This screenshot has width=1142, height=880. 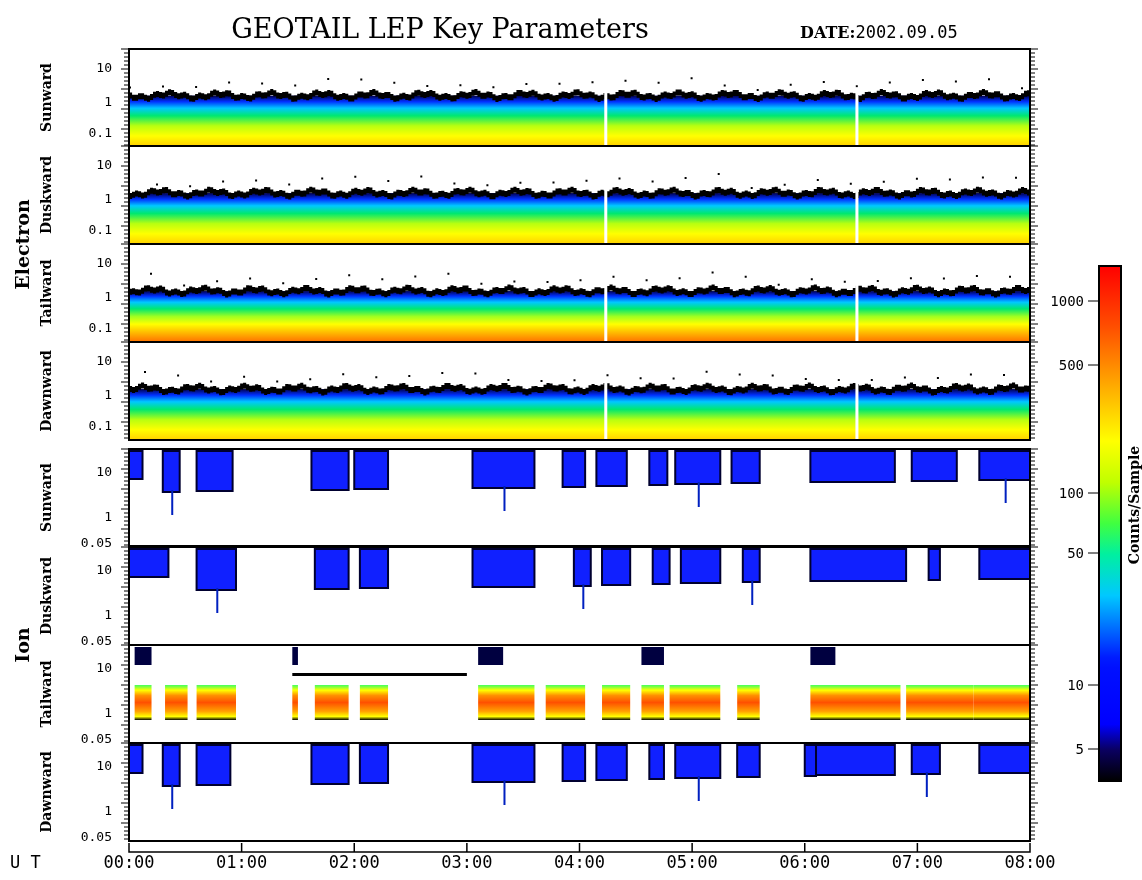 I want to click on colorbar-tick-label: 500, so click(x=1071, y=365).